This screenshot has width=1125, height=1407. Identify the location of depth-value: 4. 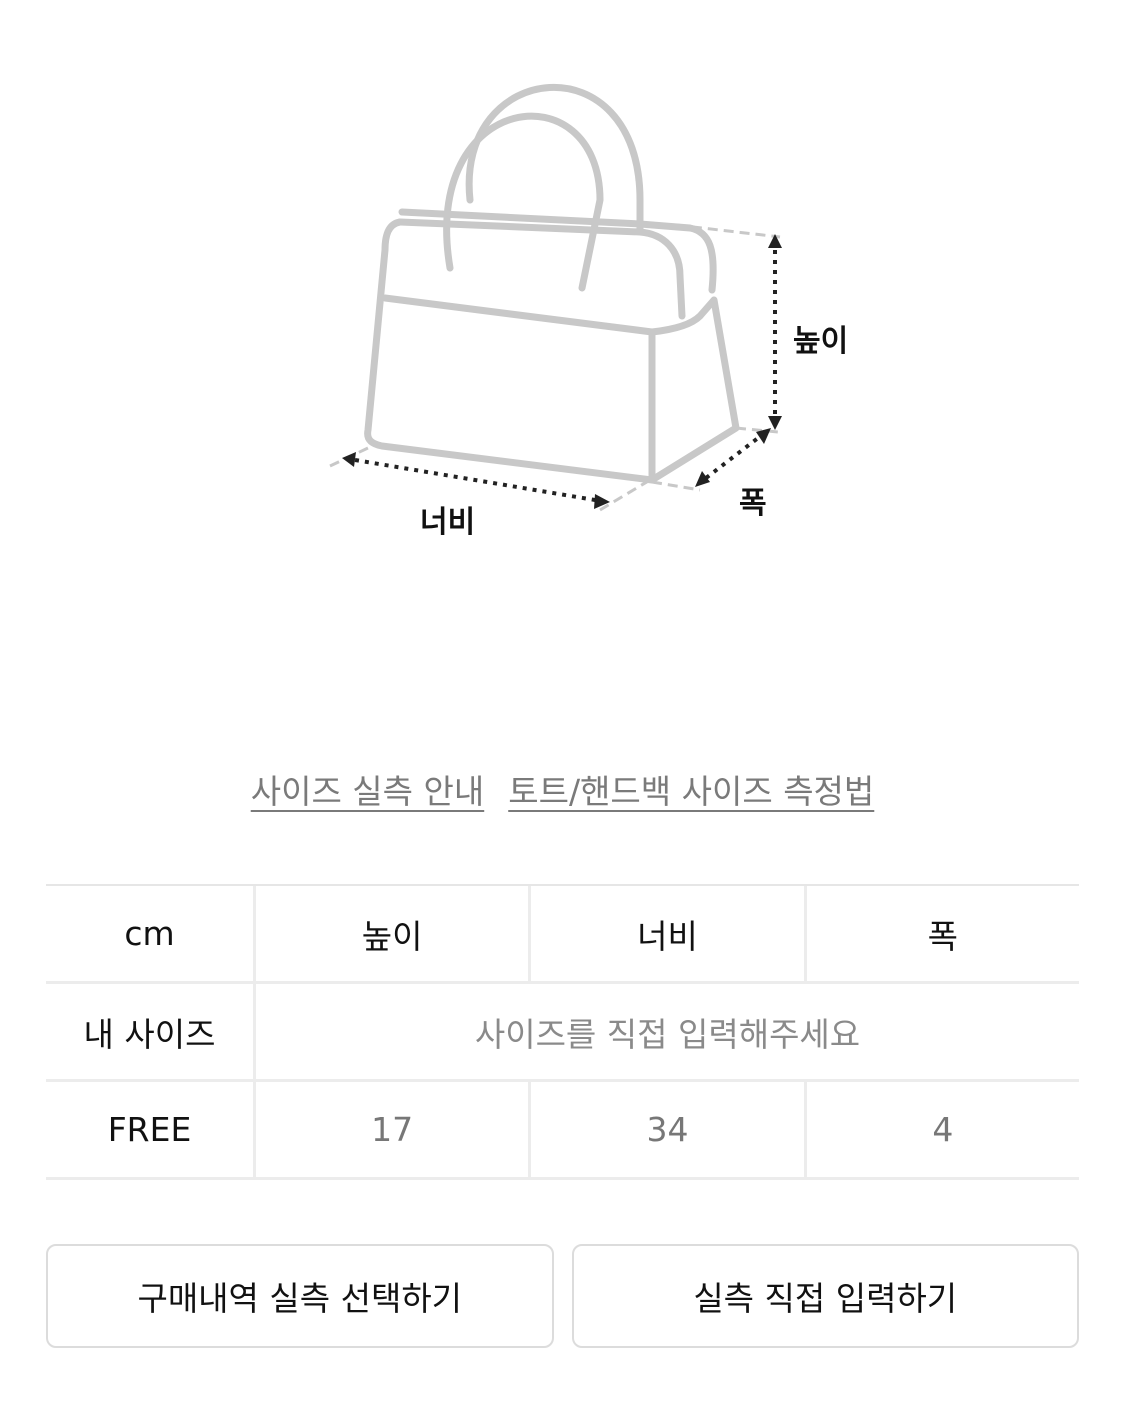
(943, 1129).